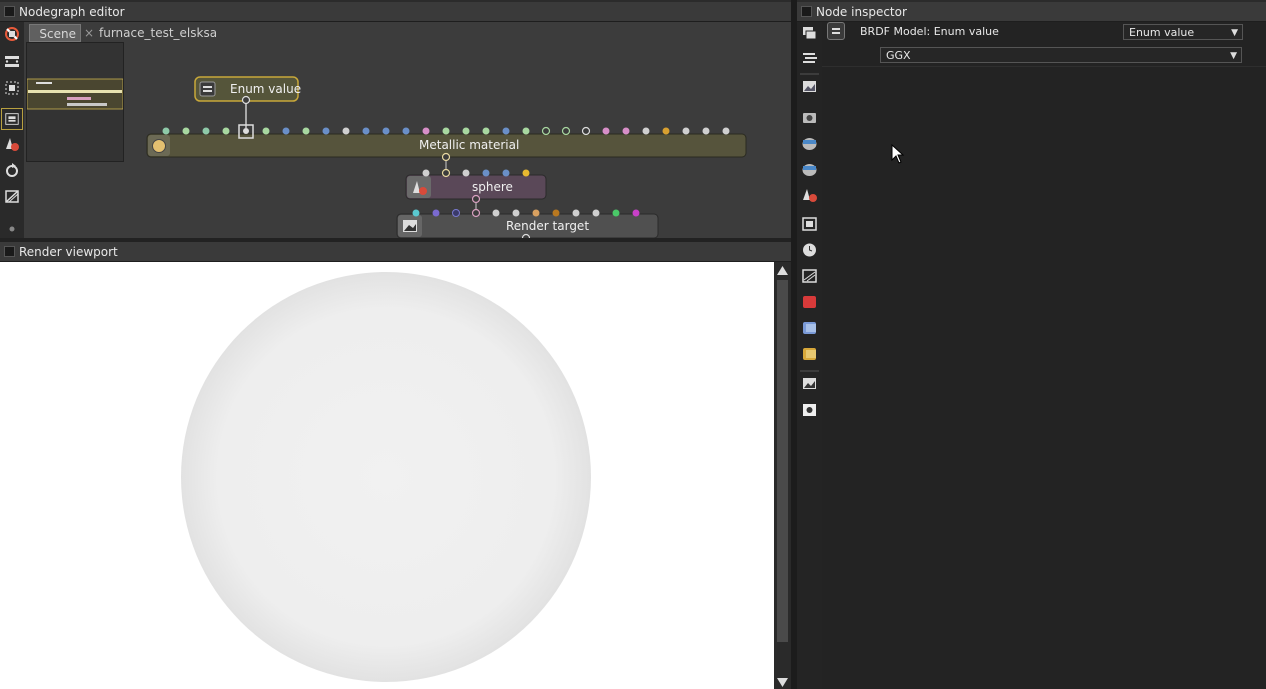  What do you see at coordinates (12, 88) in the screenshot?
I see `fit-selection-icon` at bounding box center [12, 88].